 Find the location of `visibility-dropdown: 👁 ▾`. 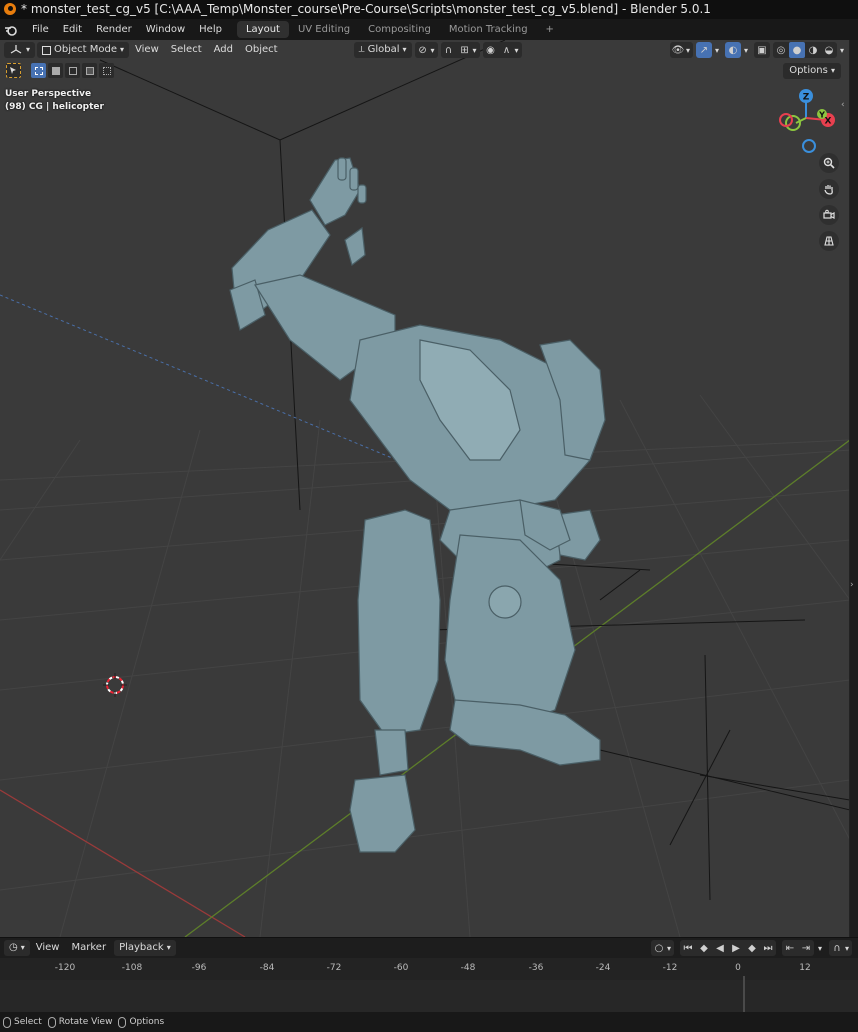

visibility-dropdown: 👁 ▾ is located at coordinates (681, 50).